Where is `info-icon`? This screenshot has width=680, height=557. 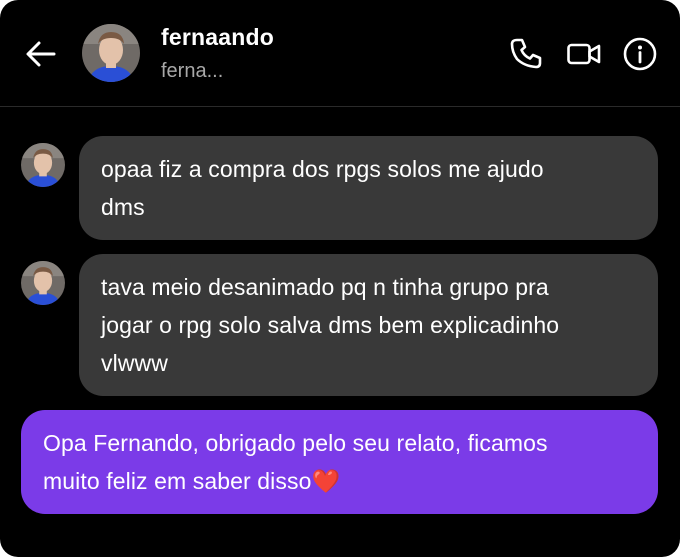 info-icon is located at coordinates (640, 54).